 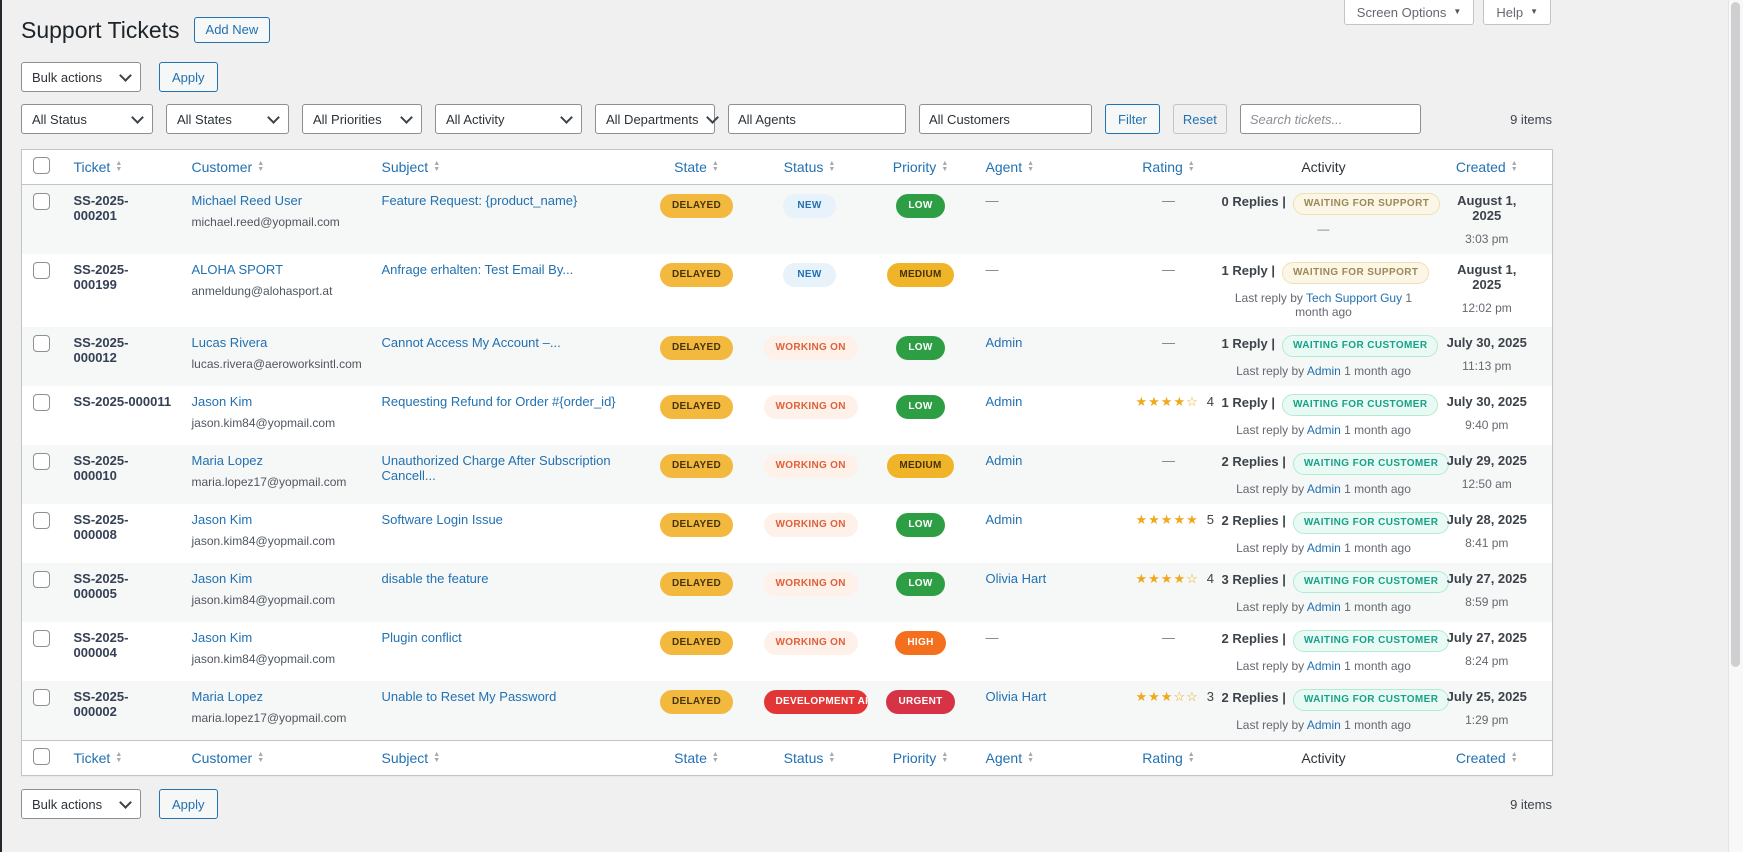 I want to click on ticket-id-link: SS-2025-000201, so click(x=101, y=208).